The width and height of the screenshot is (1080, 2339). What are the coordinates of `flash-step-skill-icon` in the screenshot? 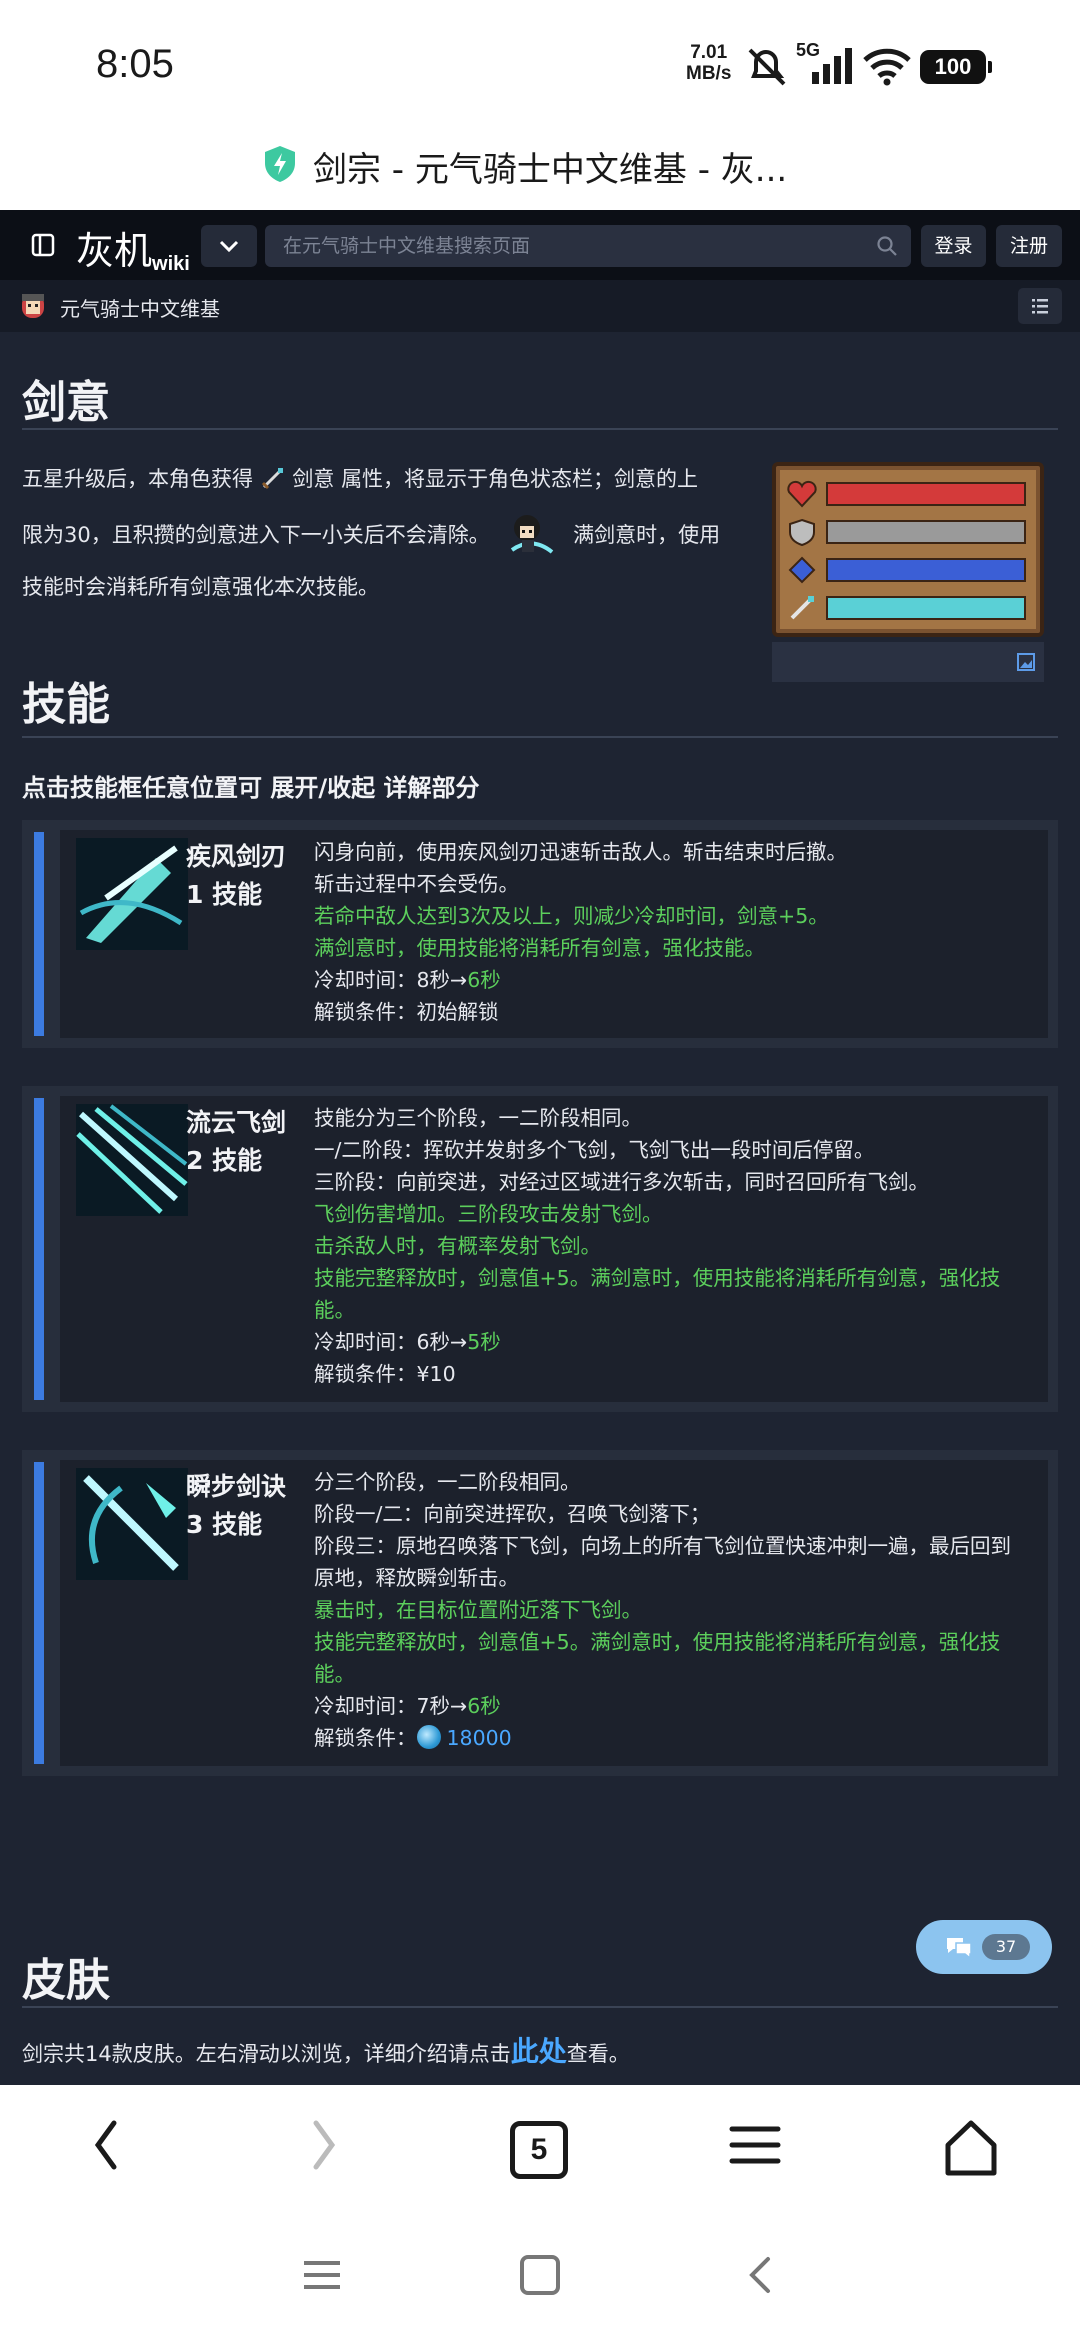 It's located at (132, 1524).